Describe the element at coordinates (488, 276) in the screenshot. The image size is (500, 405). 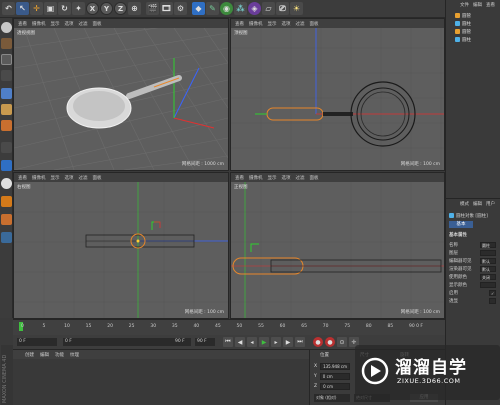
I see `use-color-select: 关闭` at that location.